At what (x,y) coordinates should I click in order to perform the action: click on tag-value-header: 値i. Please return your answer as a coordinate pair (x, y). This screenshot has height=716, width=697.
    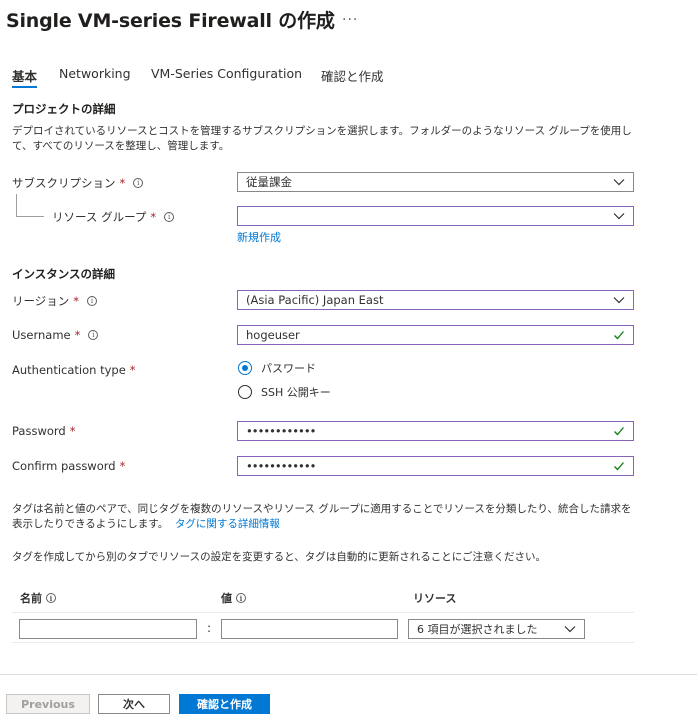
    Looking at the image, I should click on (233, 598).